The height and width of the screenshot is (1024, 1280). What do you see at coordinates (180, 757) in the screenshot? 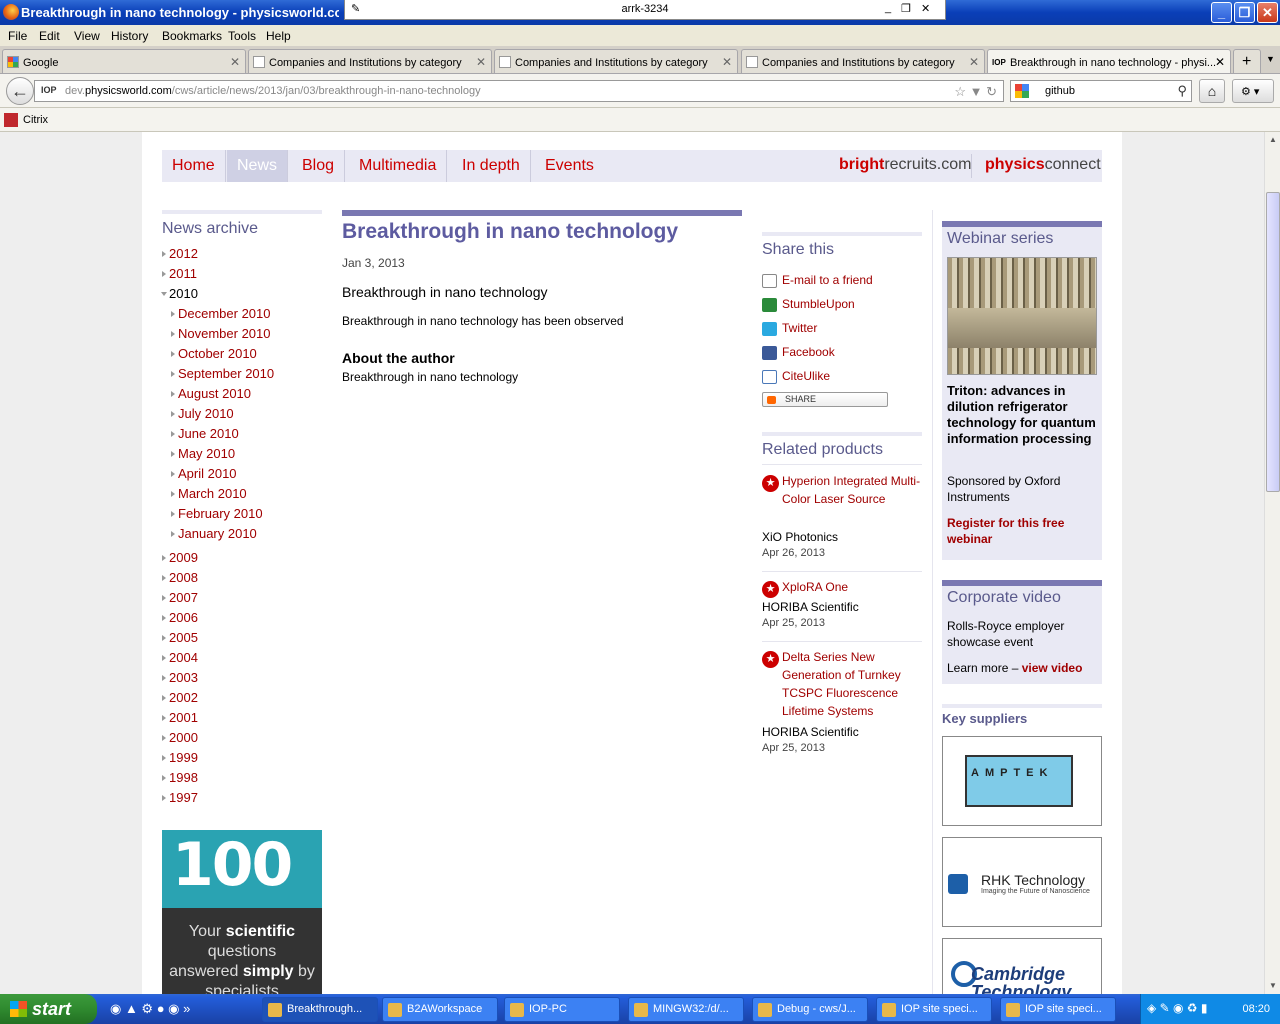
I see `archive-year: 1999` at bounding box center [180, 757].